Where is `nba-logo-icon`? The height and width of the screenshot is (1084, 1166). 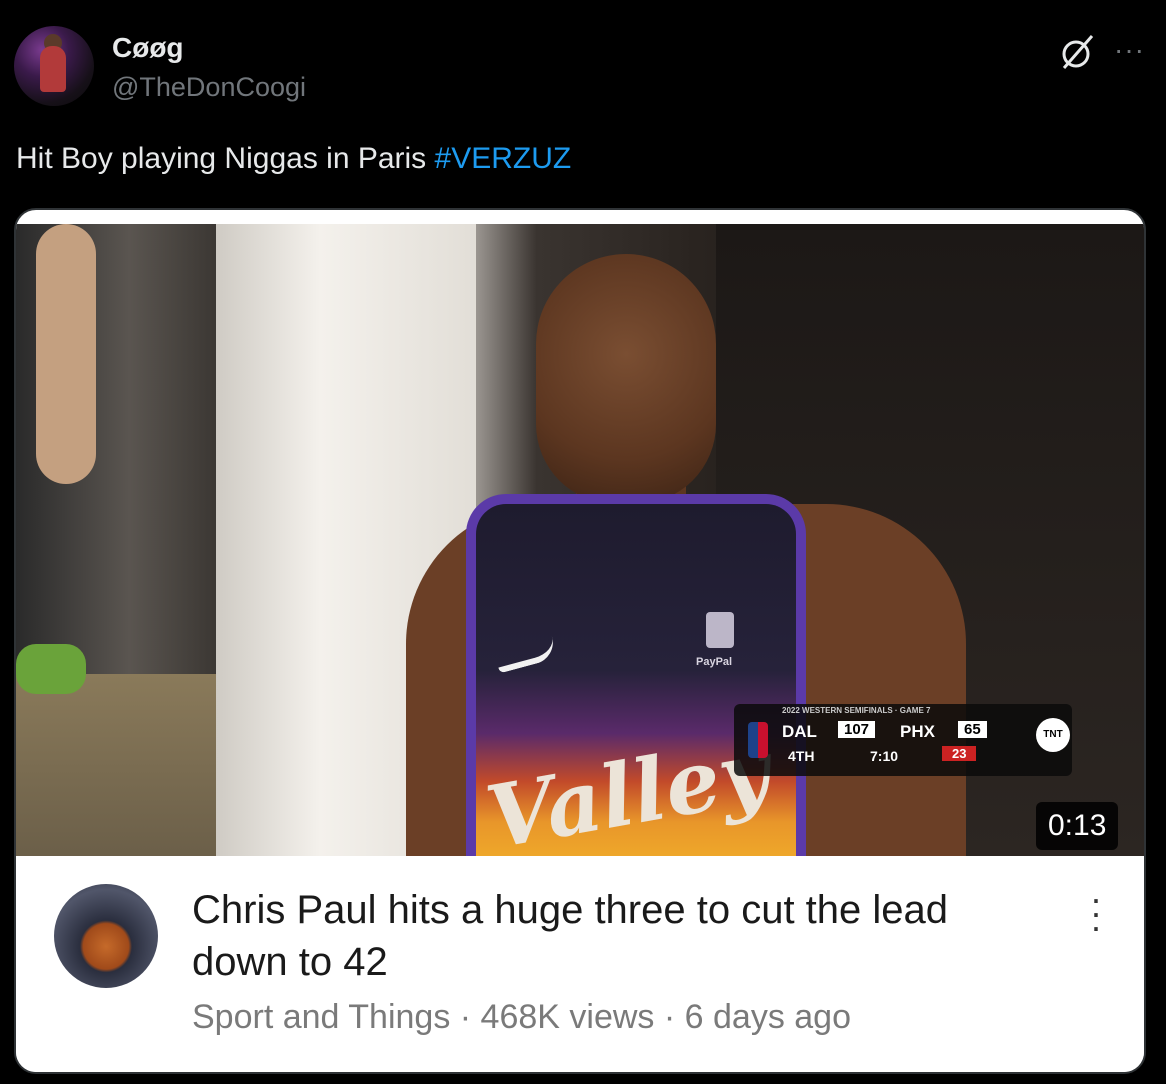
nba-logo-icon is located at coordinates (758, 740).